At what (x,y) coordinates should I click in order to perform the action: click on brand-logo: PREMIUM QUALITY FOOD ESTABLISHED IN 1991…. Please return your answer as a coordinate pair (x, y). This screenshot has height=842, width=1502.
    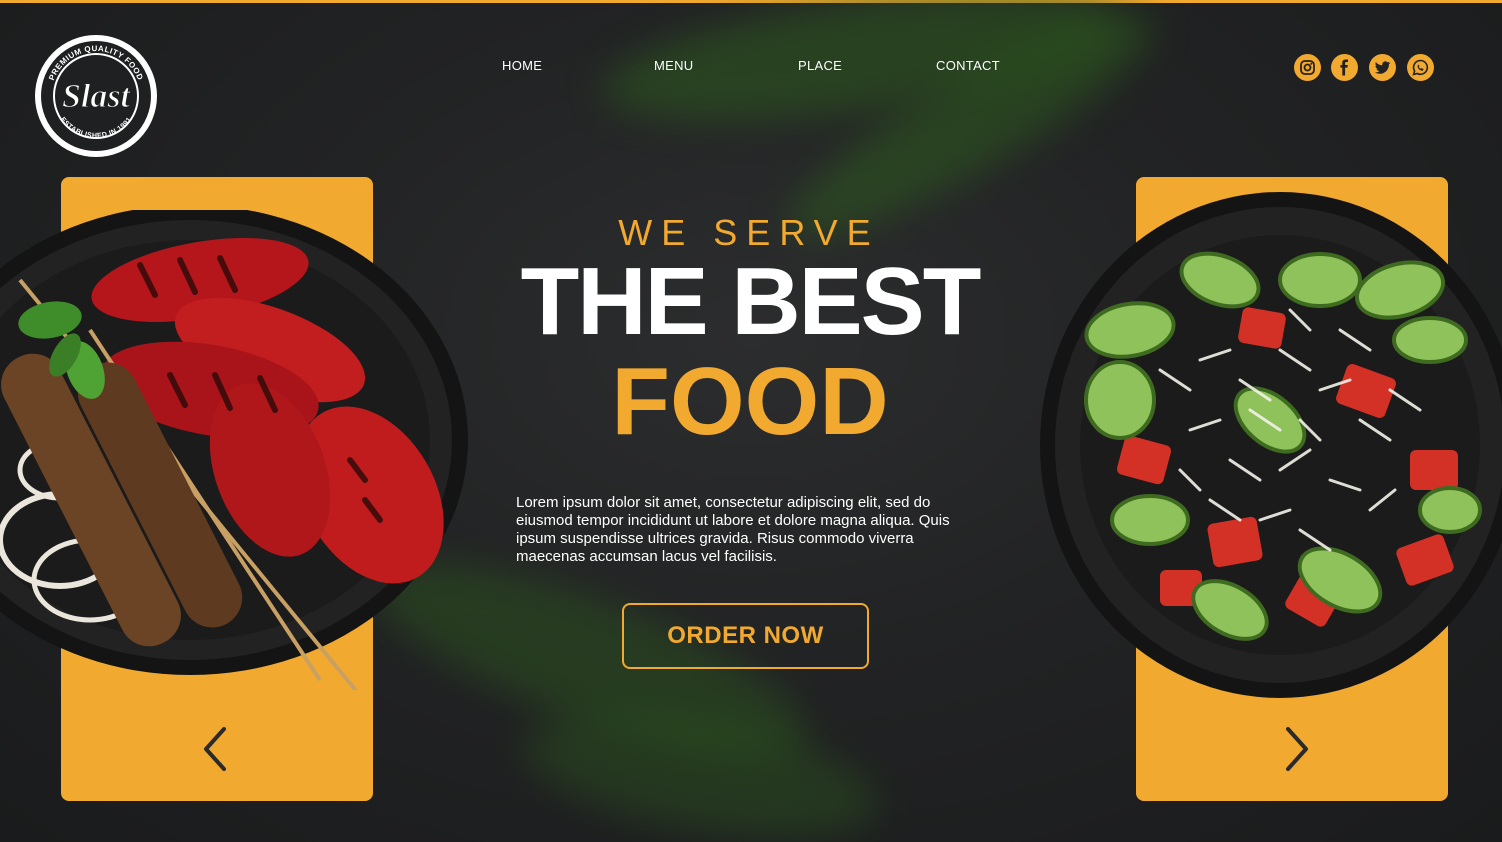
    Looking at the image, I should click on (96, 96).